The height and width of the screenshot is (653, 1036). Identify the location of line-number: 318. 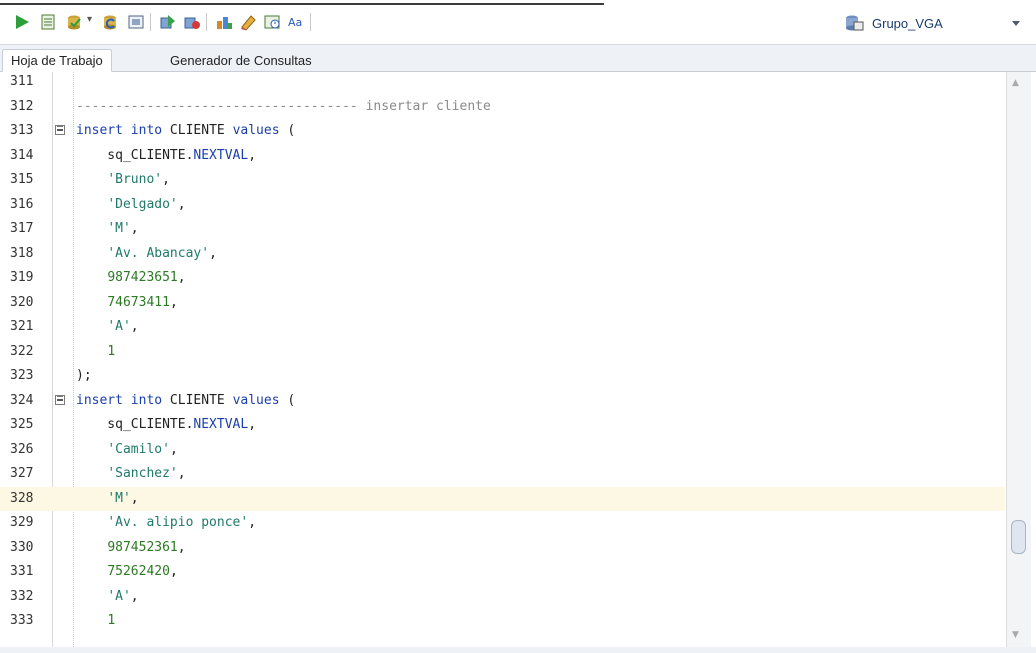
(22, 253).